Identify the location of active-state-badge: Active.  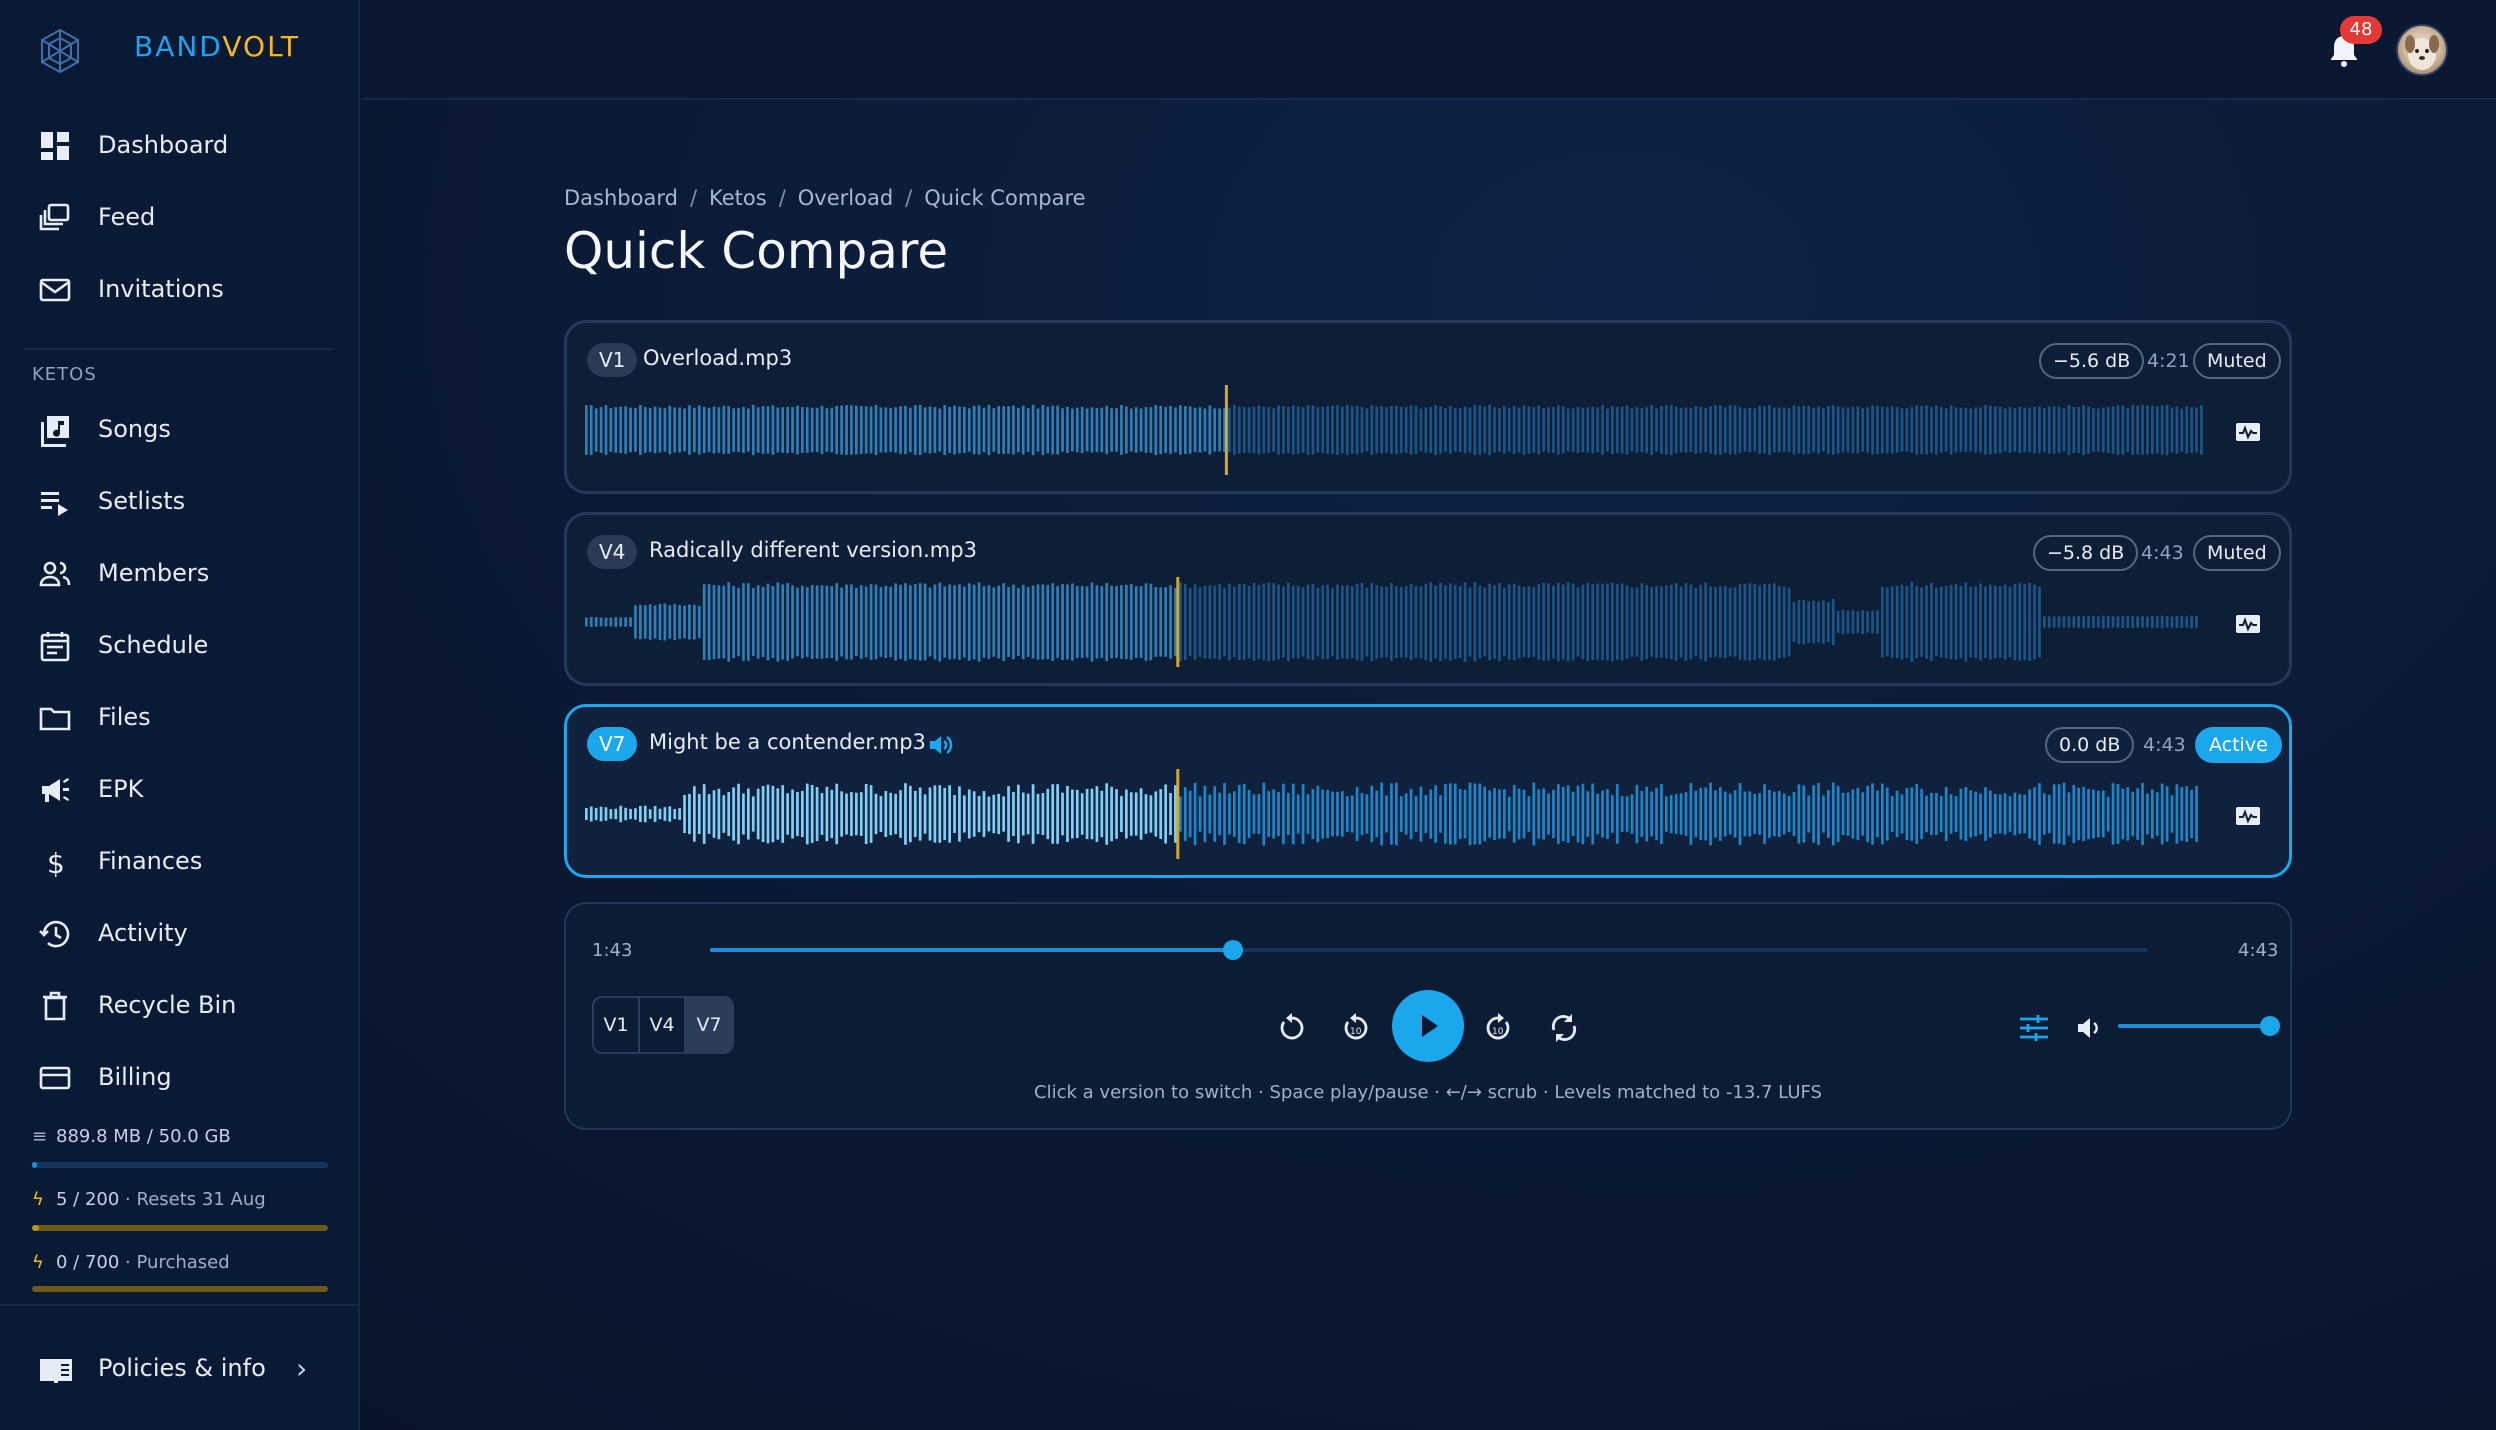
(2238, 745).